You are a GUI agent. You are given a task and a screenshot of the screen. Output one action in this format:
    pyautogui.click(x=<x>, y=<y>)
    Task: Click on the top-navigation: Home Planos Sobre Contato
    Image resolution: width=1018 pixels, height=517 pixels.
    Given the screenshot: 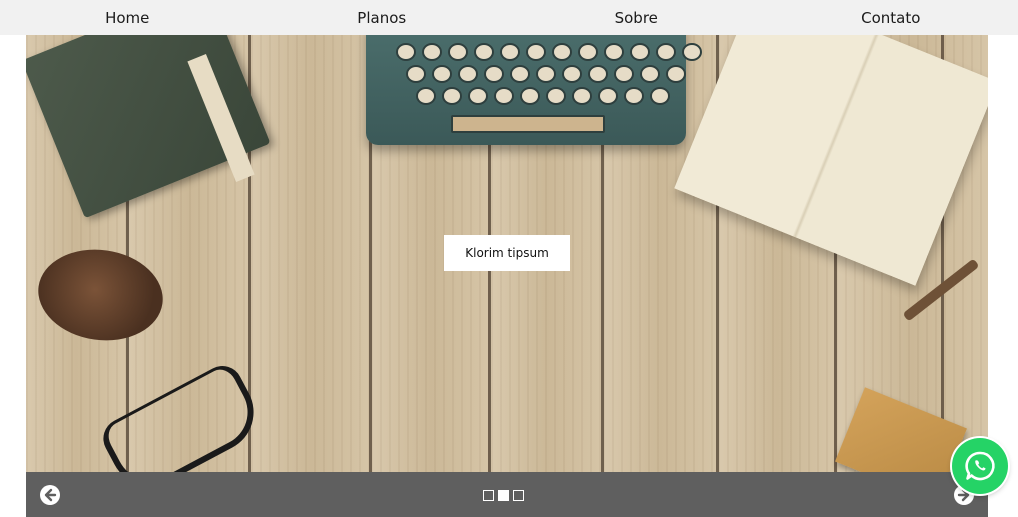 What is the action you would take?
    pyautogui.click(x=509, y=17)
    